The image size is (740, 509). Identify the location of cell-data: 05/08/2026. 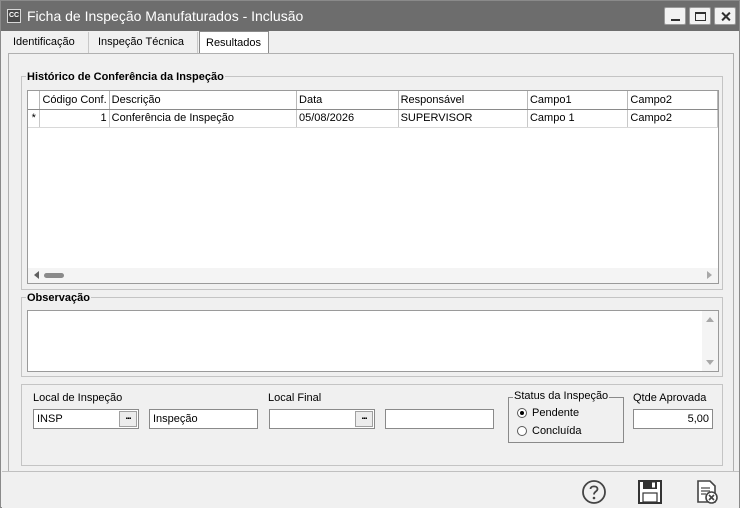
(347, 118).